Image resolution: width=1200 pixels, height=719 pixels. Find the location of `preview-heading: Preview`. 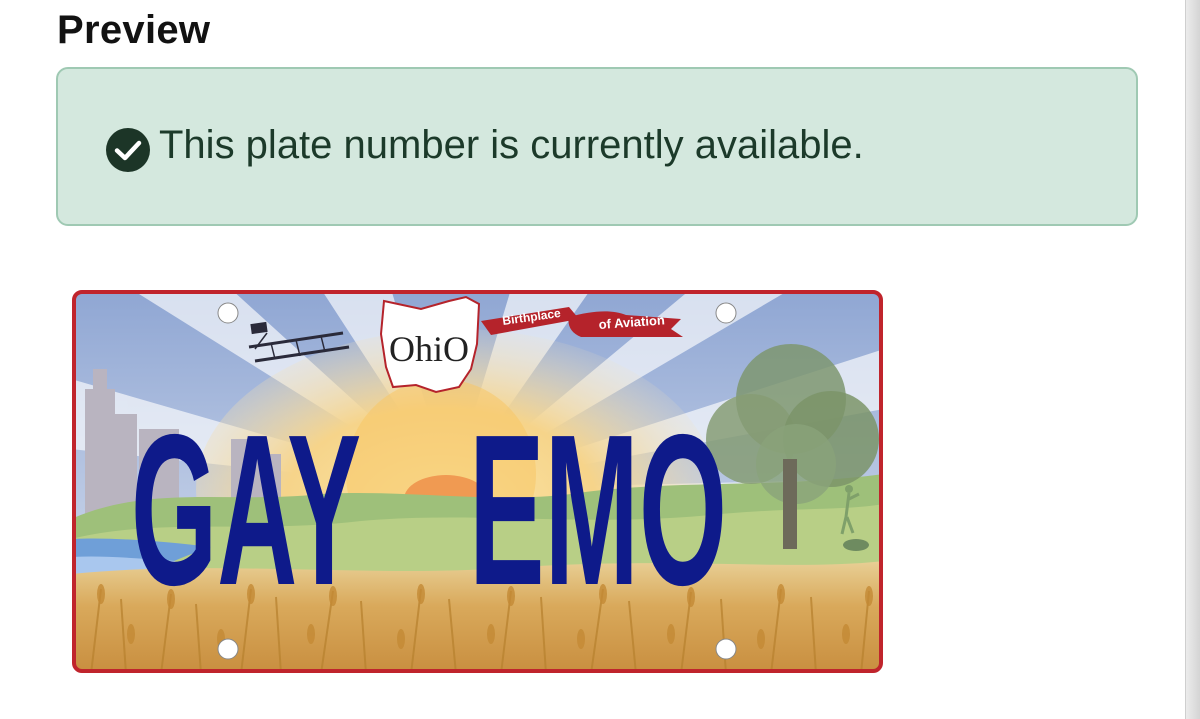

preview-heading: Preview is located at coordinates (134, 30).